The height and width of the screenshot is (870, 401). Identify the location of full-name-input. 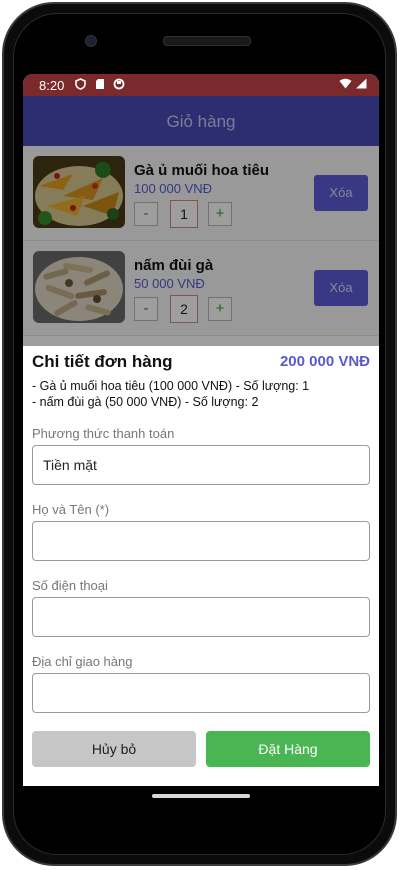
(201, 541).